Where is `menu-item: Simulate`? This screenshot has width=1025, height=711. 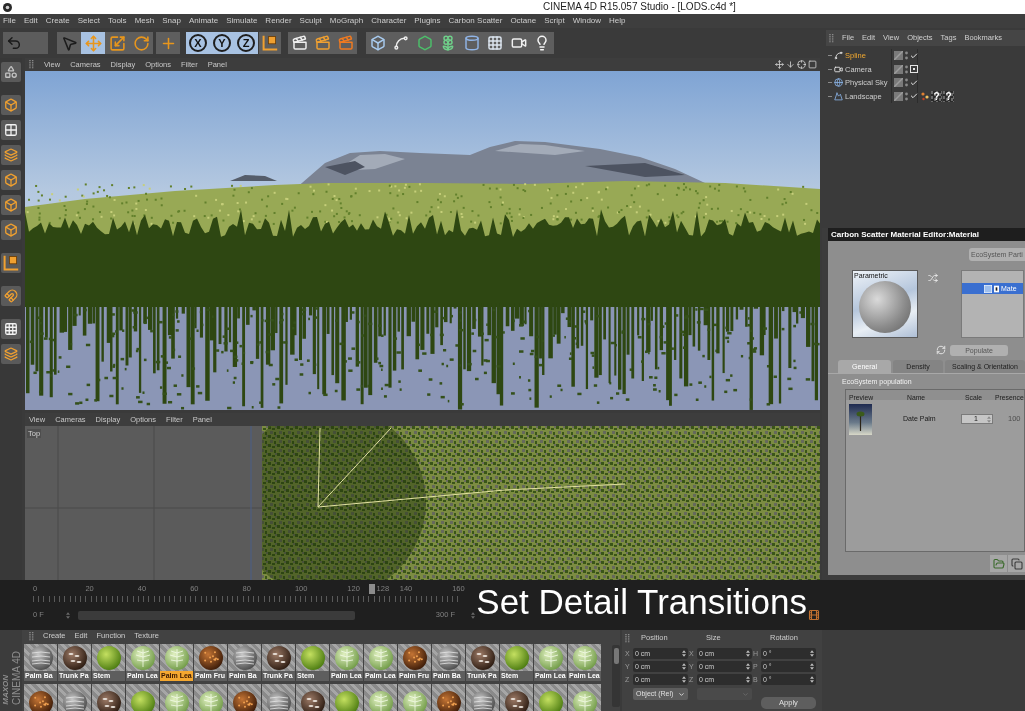 menu-item: Simulate is located at coordinates (242, 21).